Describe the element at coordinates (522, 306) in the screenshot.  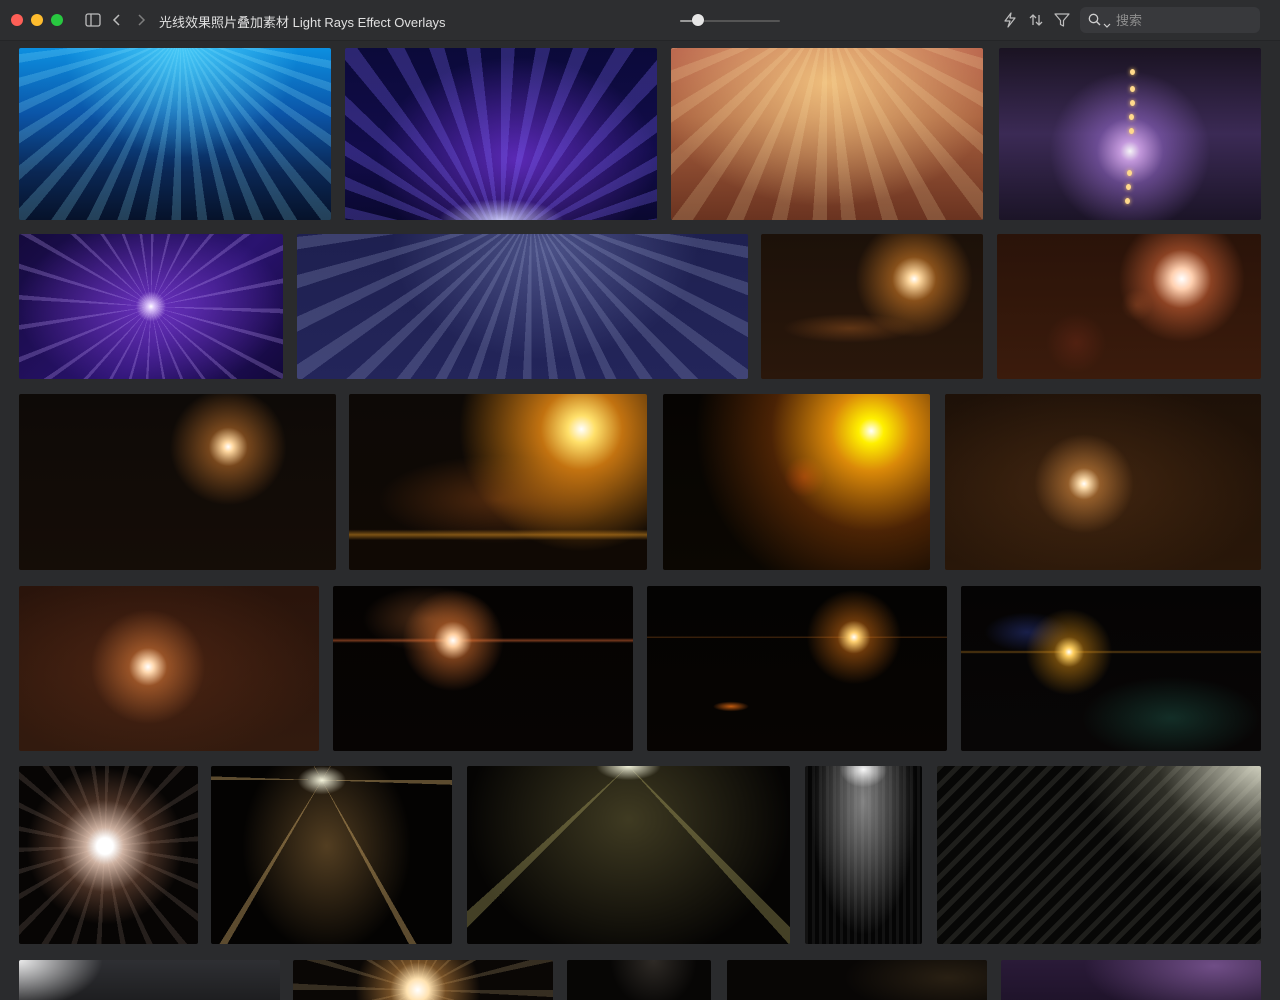
I see `thumbnail-navy-stage-rays` at that location.